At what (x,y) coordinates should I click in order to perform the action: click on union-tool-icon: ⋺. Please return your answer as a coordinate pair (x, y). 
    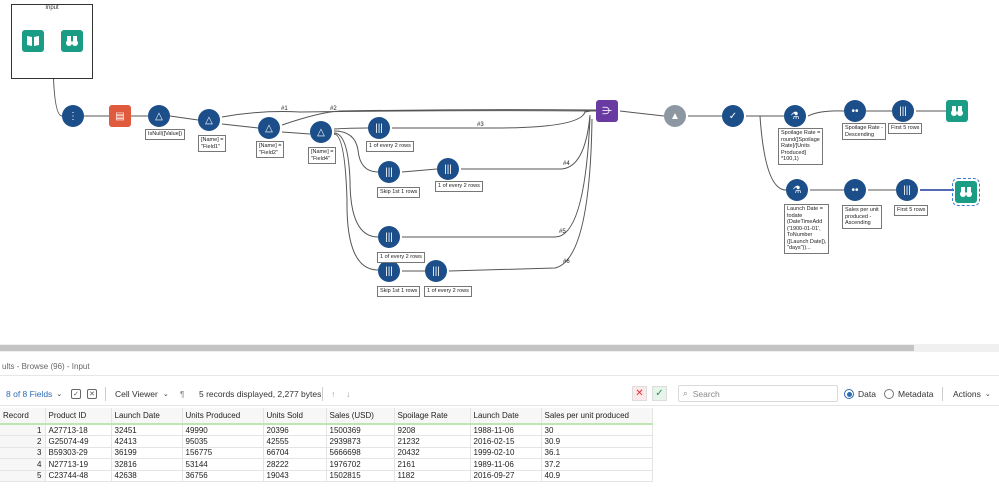
    Looking at the image, I should click on (607, 111).